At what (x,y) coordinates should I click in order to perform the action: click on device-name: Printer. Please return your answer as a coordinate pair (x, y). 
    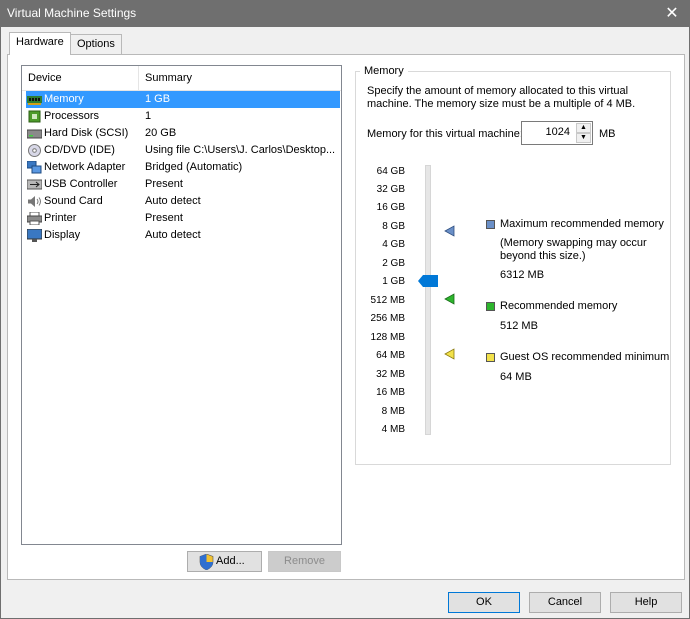
    Looking at the image, I should click on (60, 218).